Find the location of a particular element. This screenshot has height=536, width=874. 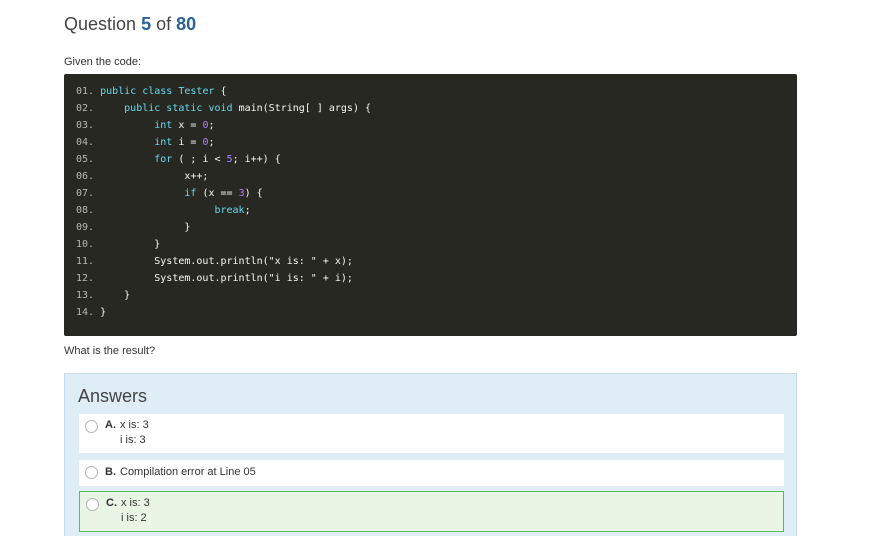

code-line: 06. x++; is located at coordinates (436, 176).